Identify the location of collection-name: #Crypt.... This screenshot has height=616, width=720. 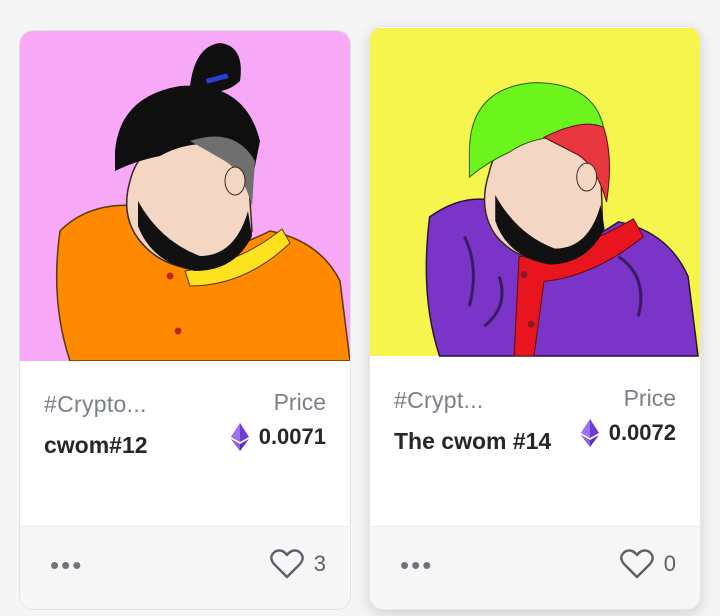
(439, 400).